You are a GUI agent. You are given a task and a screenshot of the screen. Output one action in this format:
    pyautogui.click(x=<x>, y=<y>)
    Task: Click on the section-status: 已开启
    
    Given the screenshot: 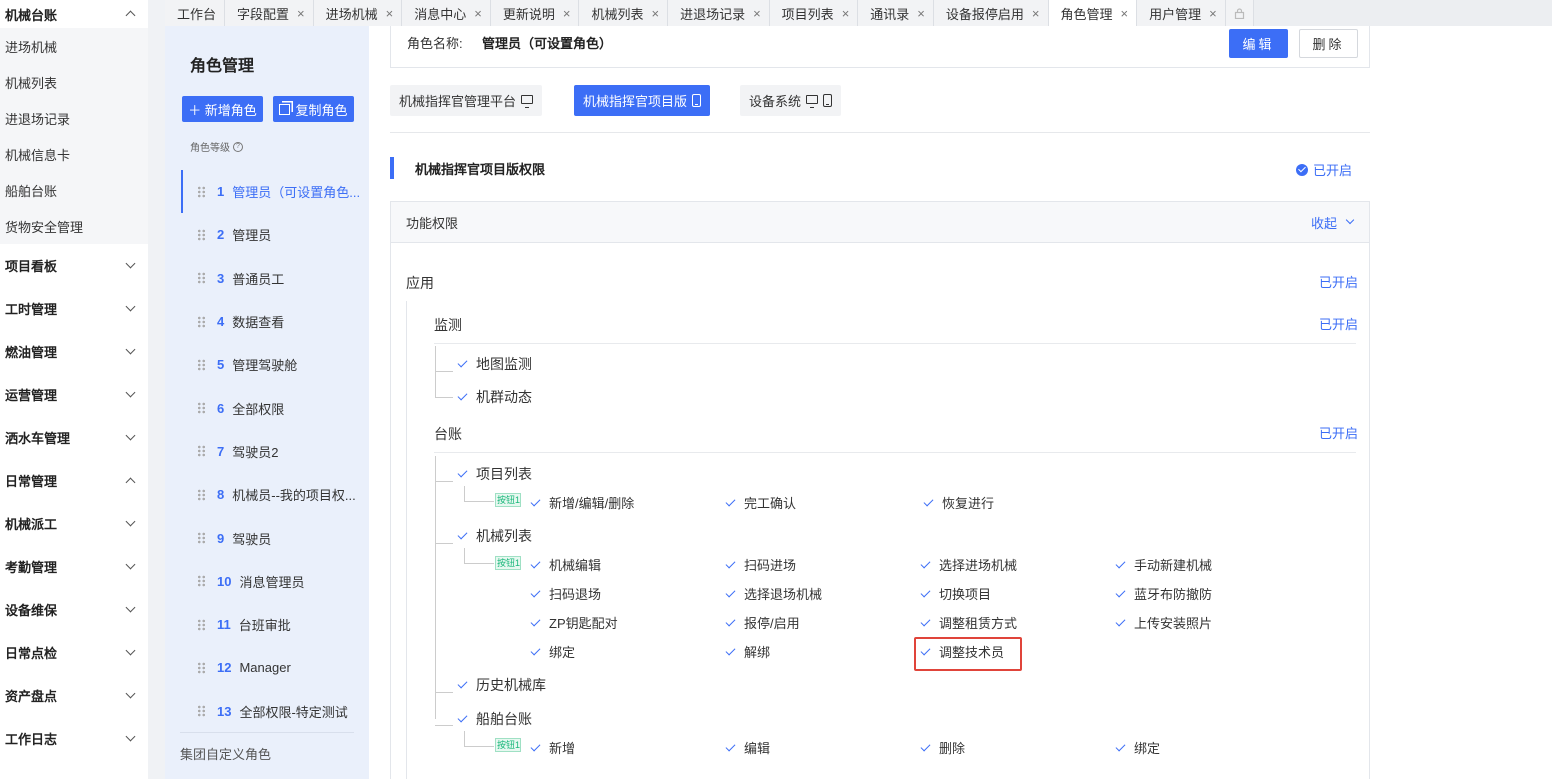 What is the action you would take?
    pyautogui.click(x=1324, y=169)
    